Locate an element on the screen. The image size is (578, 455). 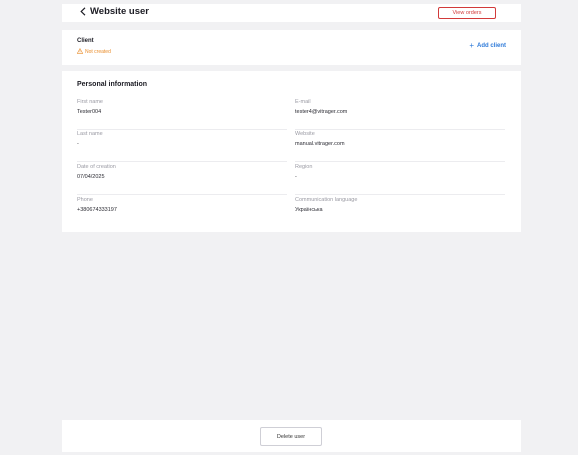
field-value: manual.vitrager.com is located at coordinates (320, 144).